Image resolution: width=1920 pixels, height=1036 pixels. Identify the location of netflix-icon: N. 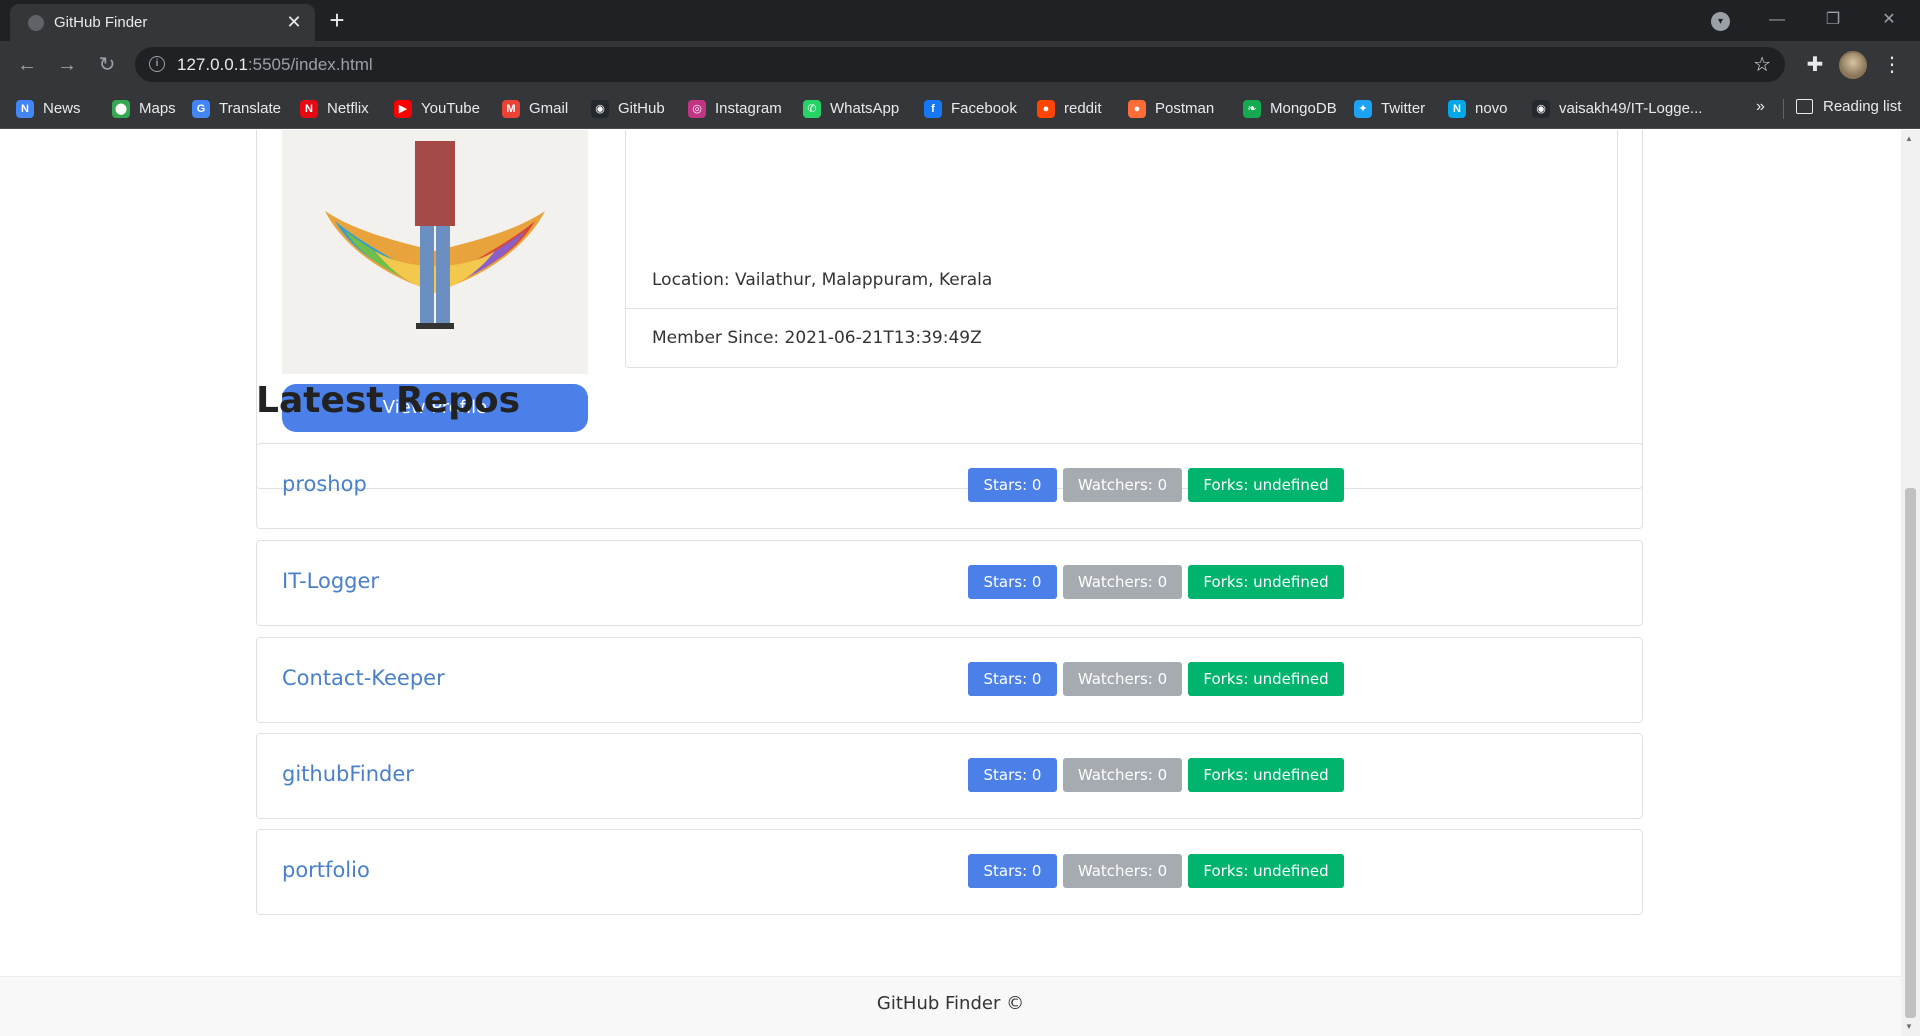
(309, 108).